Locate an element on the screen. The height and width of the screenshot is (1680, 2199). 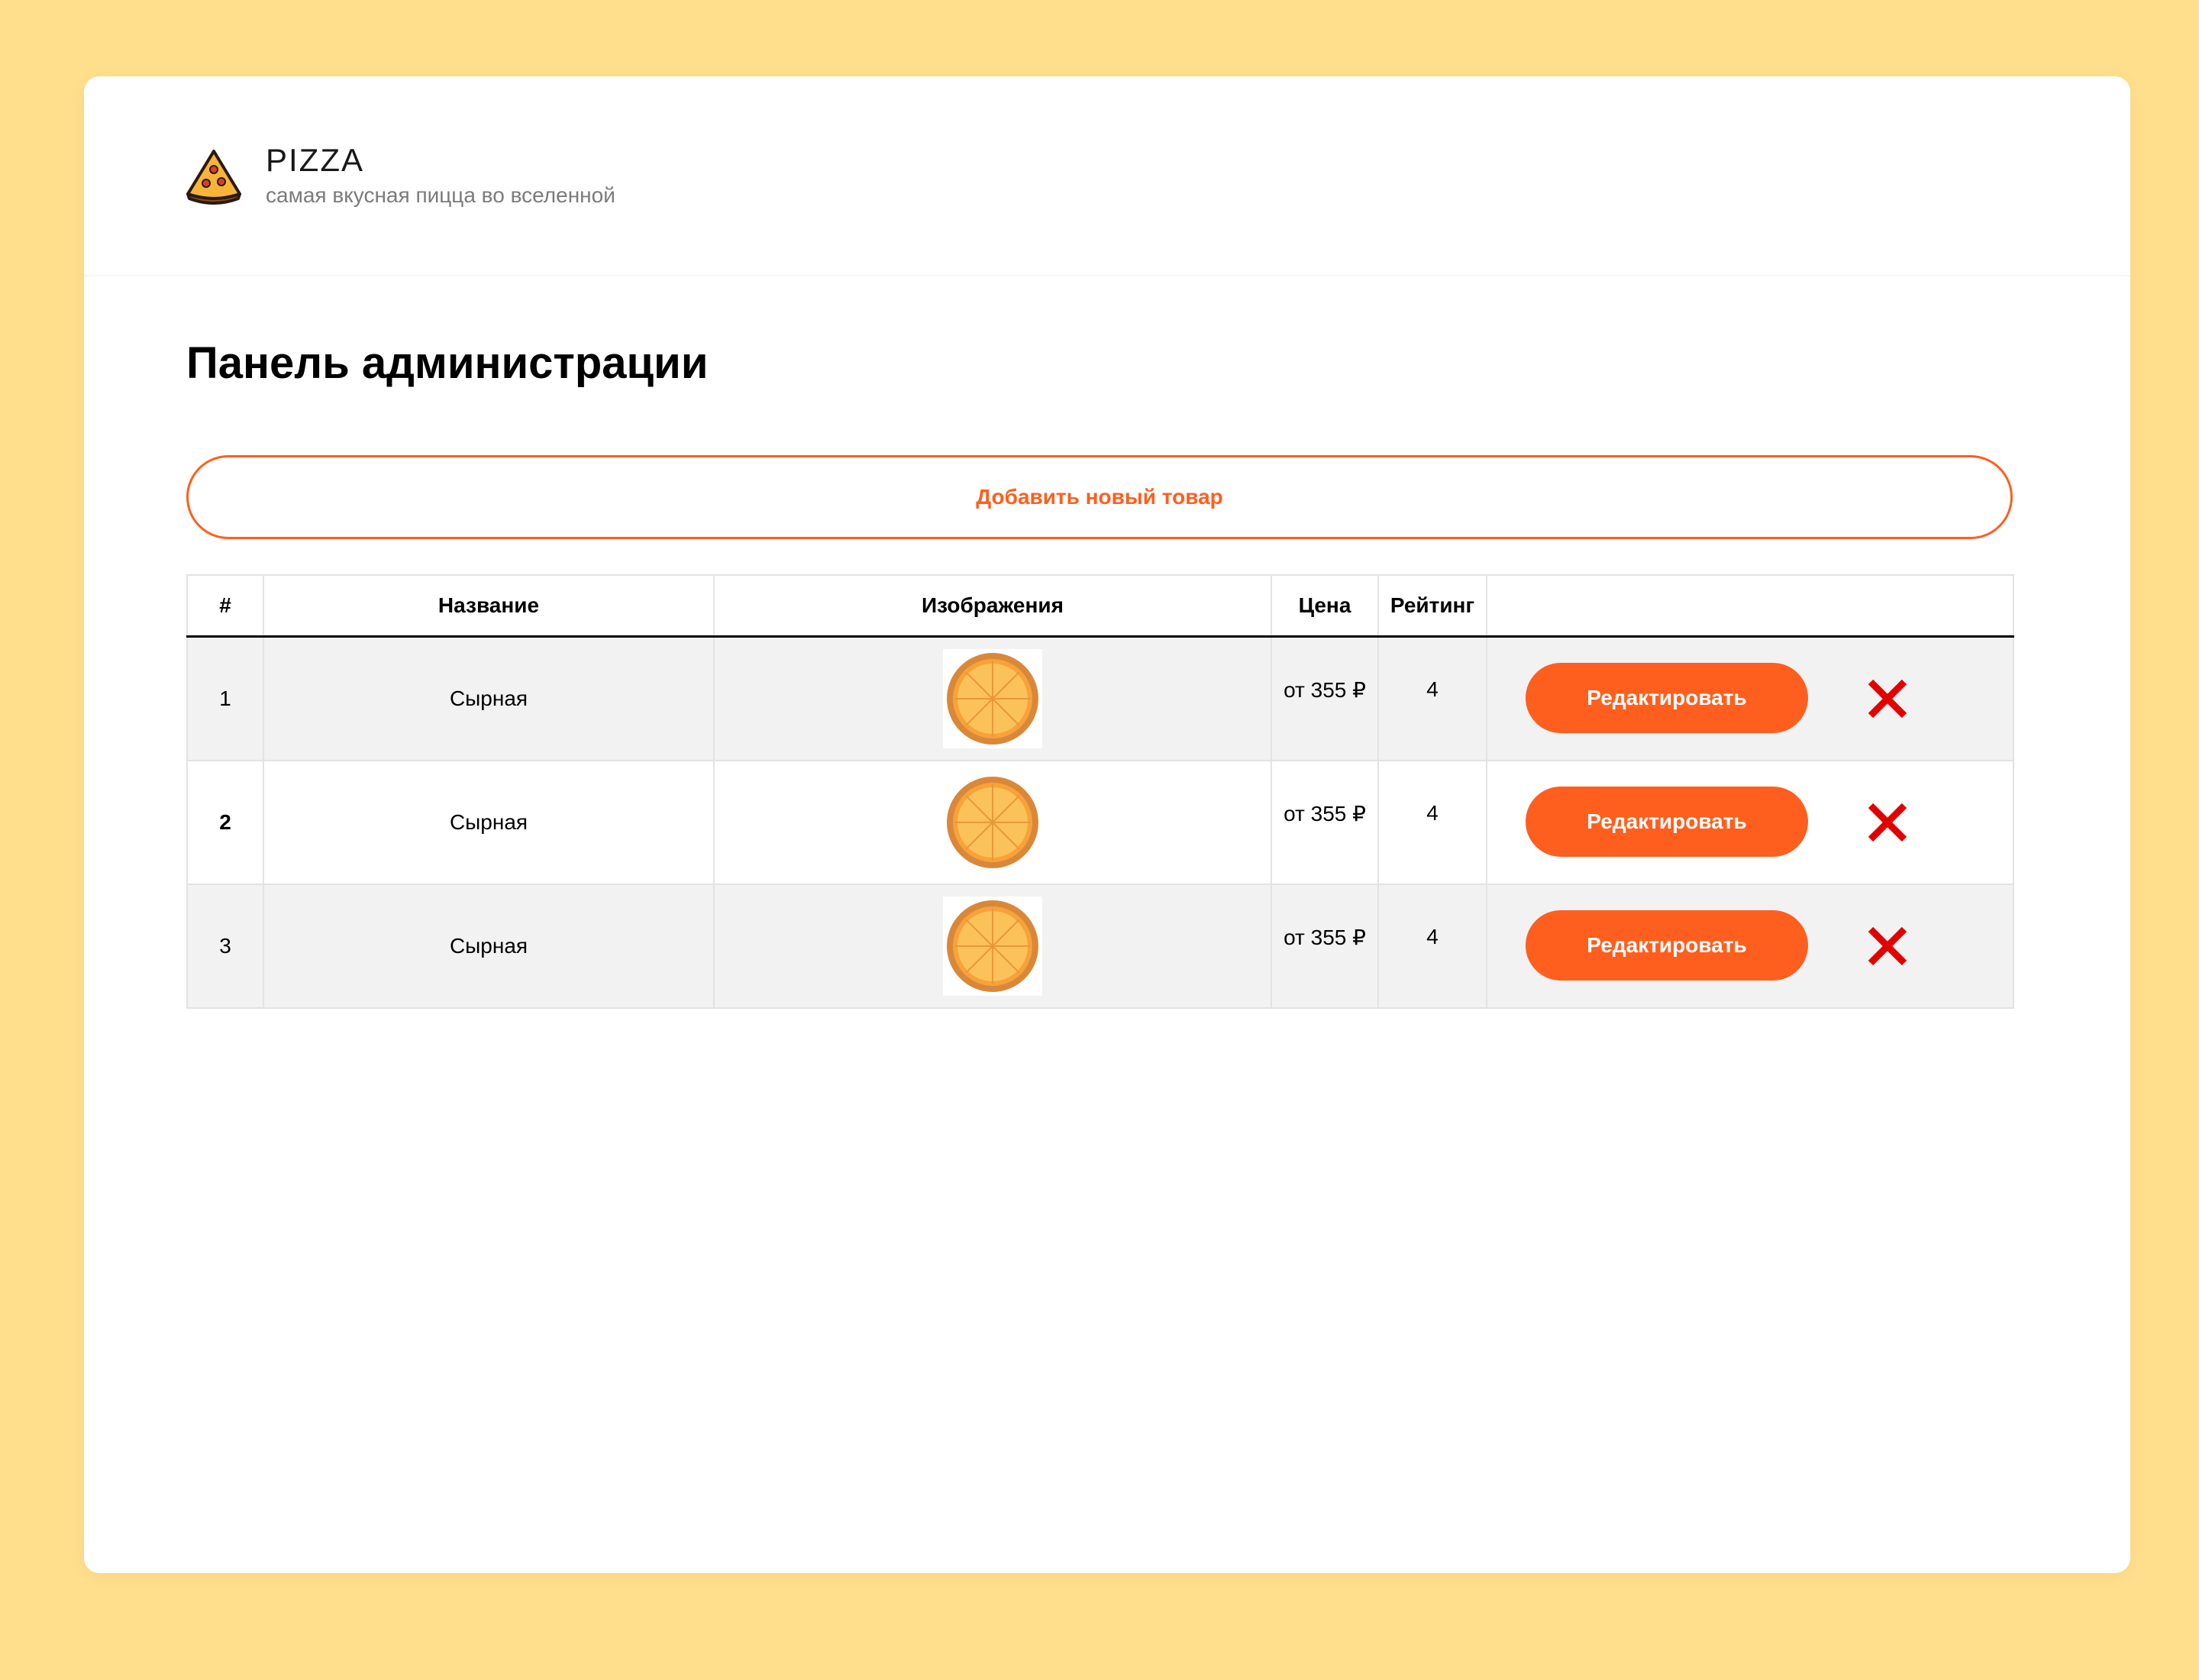
table-row: 2 Сырная от 355 ₽ 4 Редактировать is located at coordinates (1100, 822).